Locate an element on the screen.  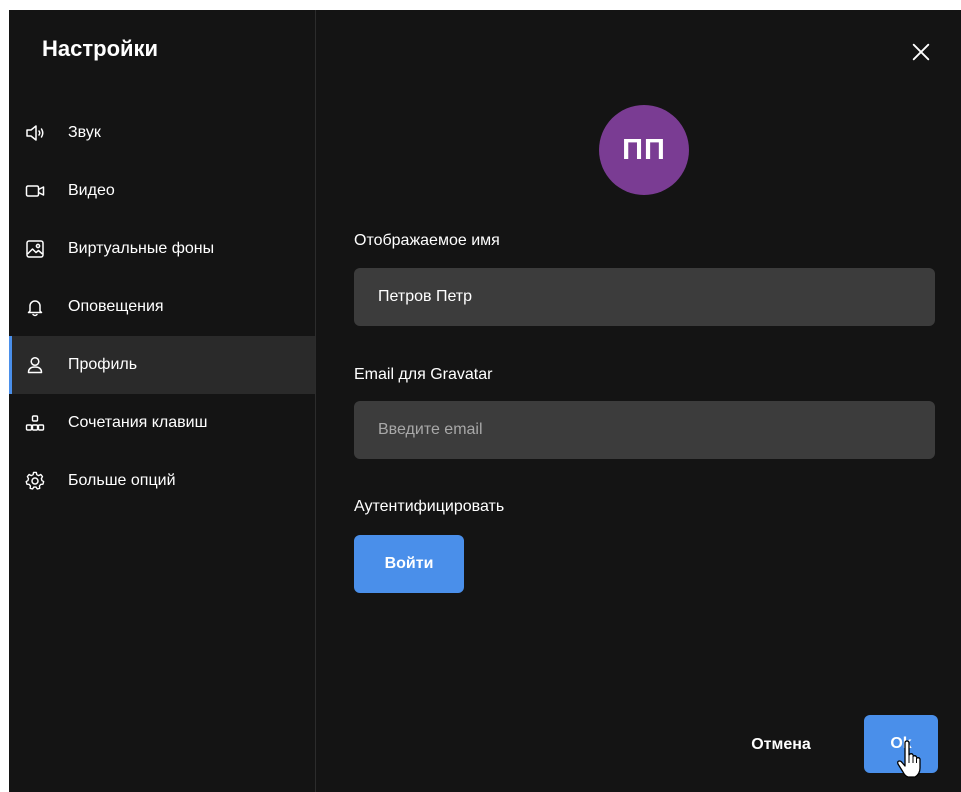
sidebar-item-notifications: Оповещения is located at coordinates (162, 307).